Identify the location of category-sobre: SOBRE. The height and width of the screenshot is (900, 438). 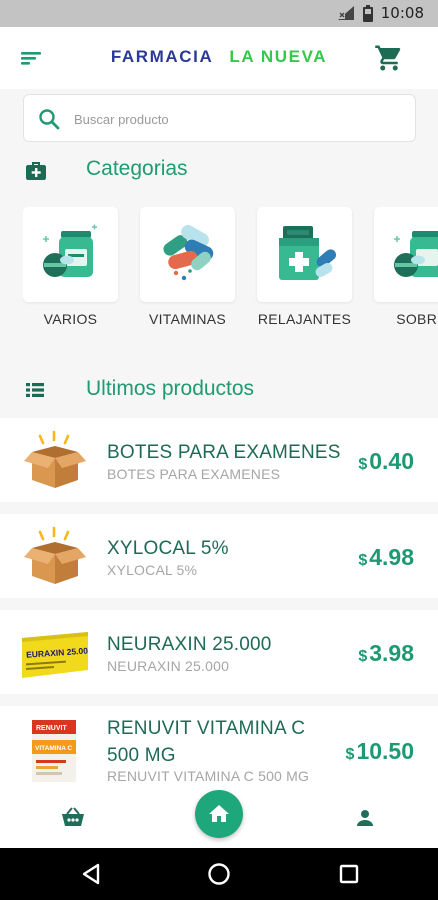
(406, 267).